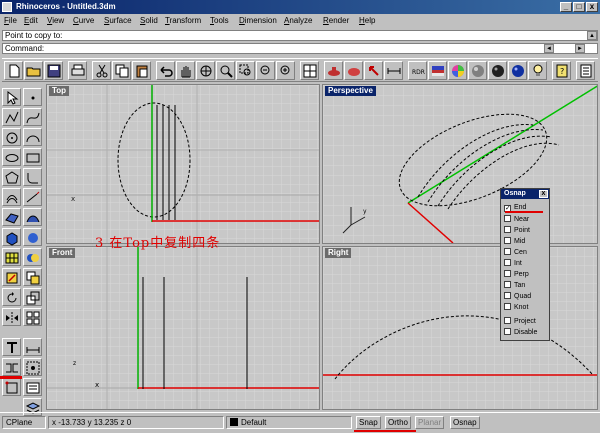 Image resolution: width=600 pixels, height=433 pixels. Describe the element at coordinates (53, 70) in the screenshot. I see `save-button` at that location.